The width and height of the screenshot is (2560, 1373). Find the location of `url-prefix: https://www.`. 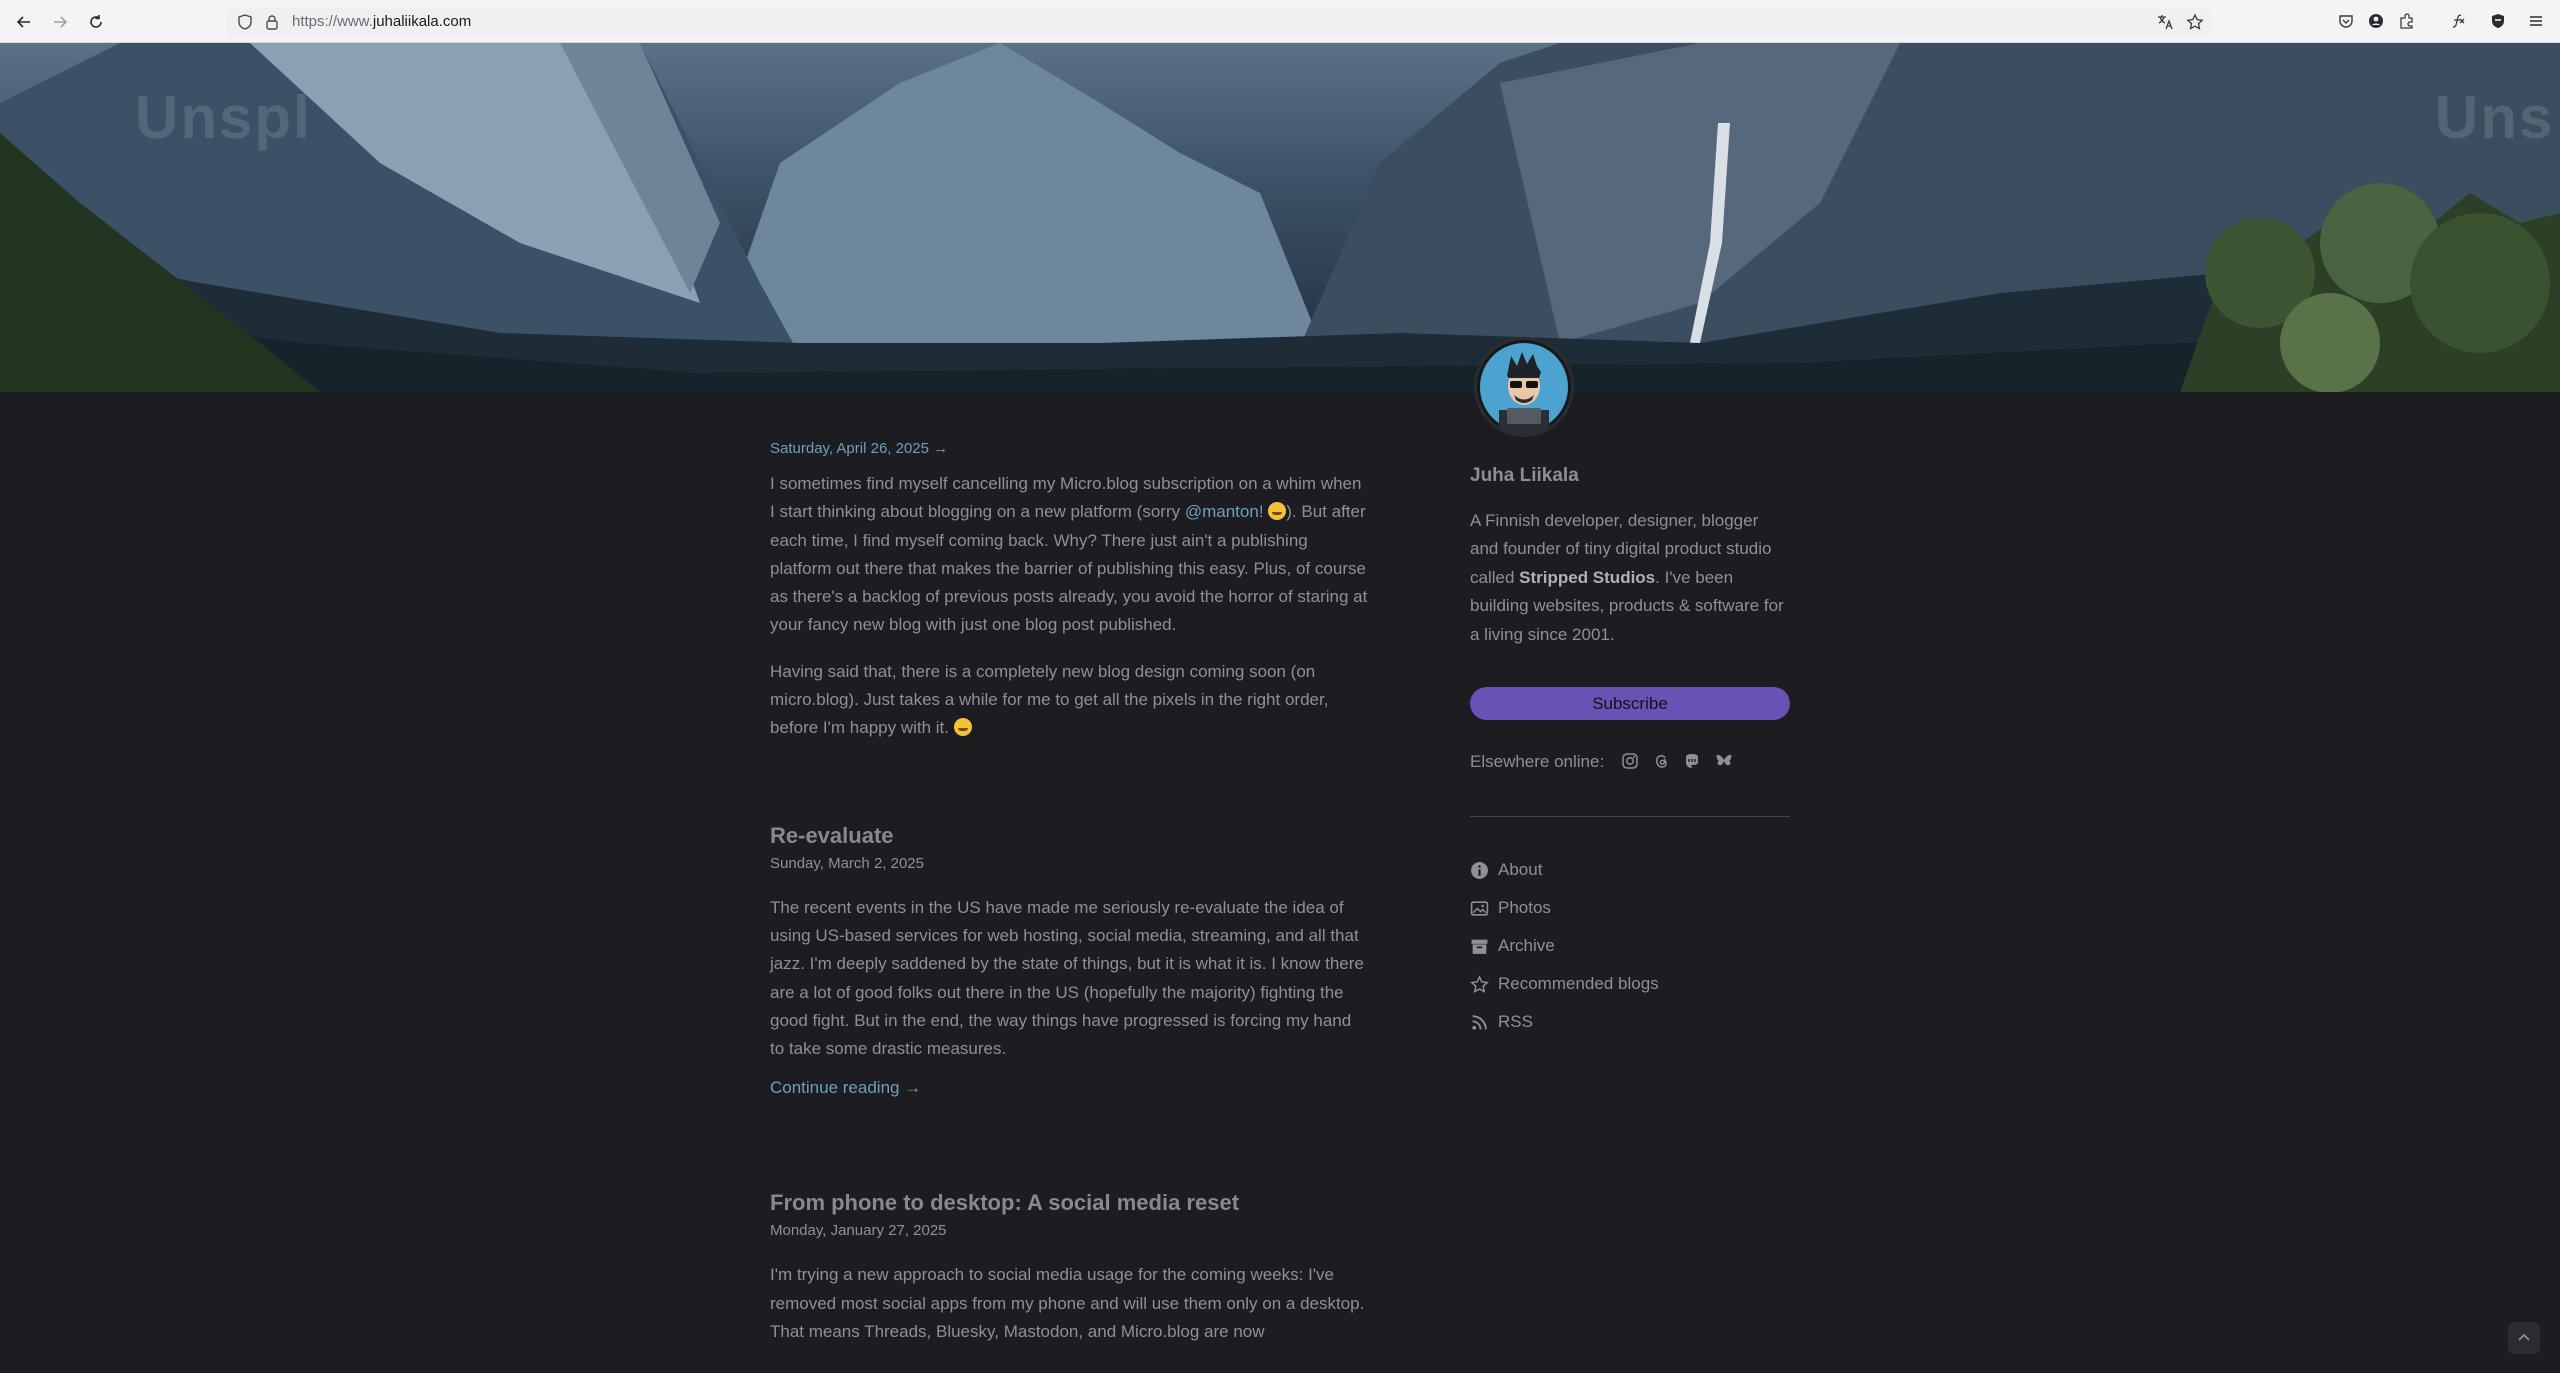

url-prefix: https://www. is located at coordinates (332, 21).